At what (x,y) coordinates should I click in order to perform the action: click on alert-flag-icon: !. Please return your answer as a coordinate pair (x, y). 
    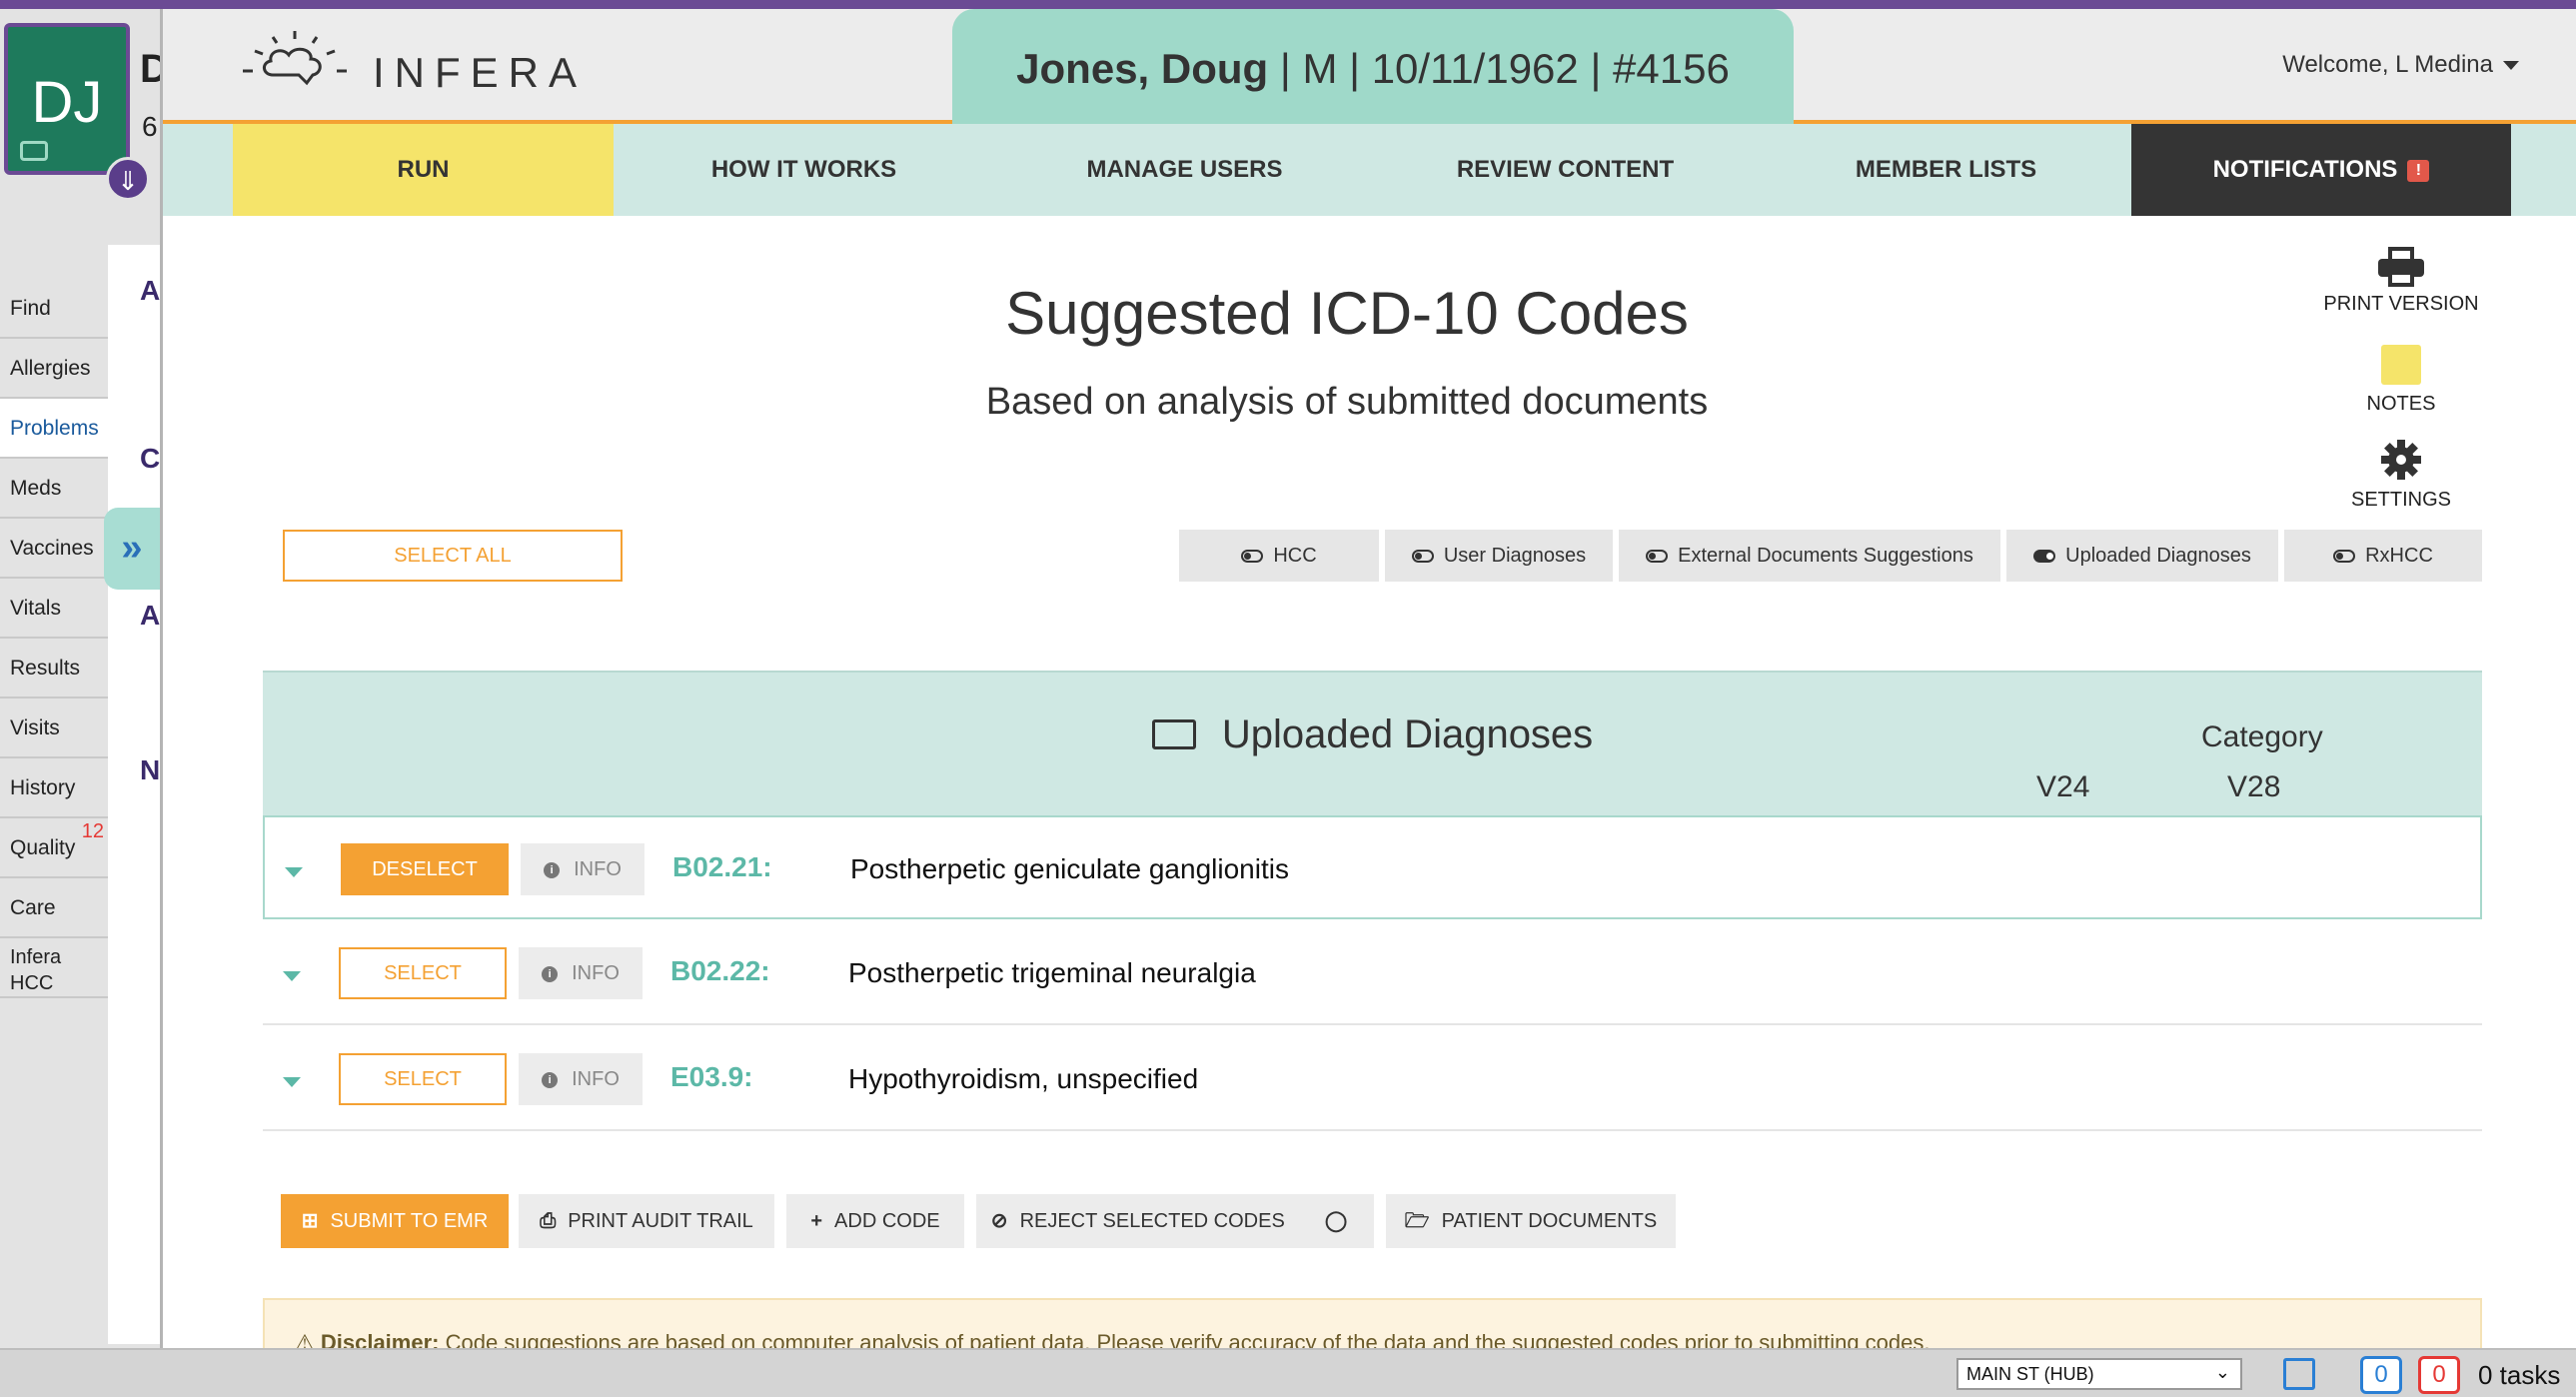
    Looking at the image, I should click on (2418, 170).